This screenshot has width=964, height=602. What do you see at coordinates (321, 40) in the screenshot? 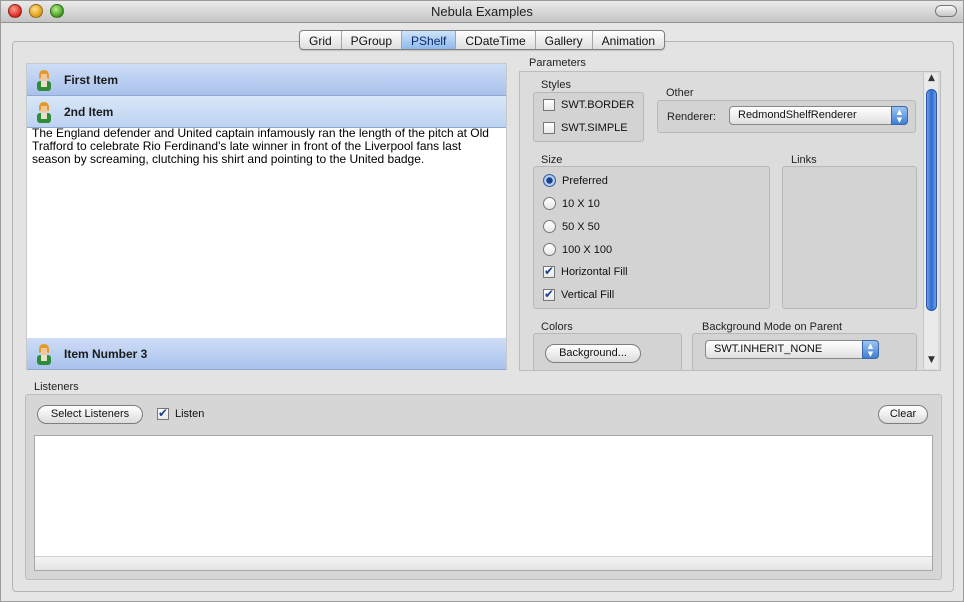
I see `tab-grid: Grid` at bounding box center [321, 40].